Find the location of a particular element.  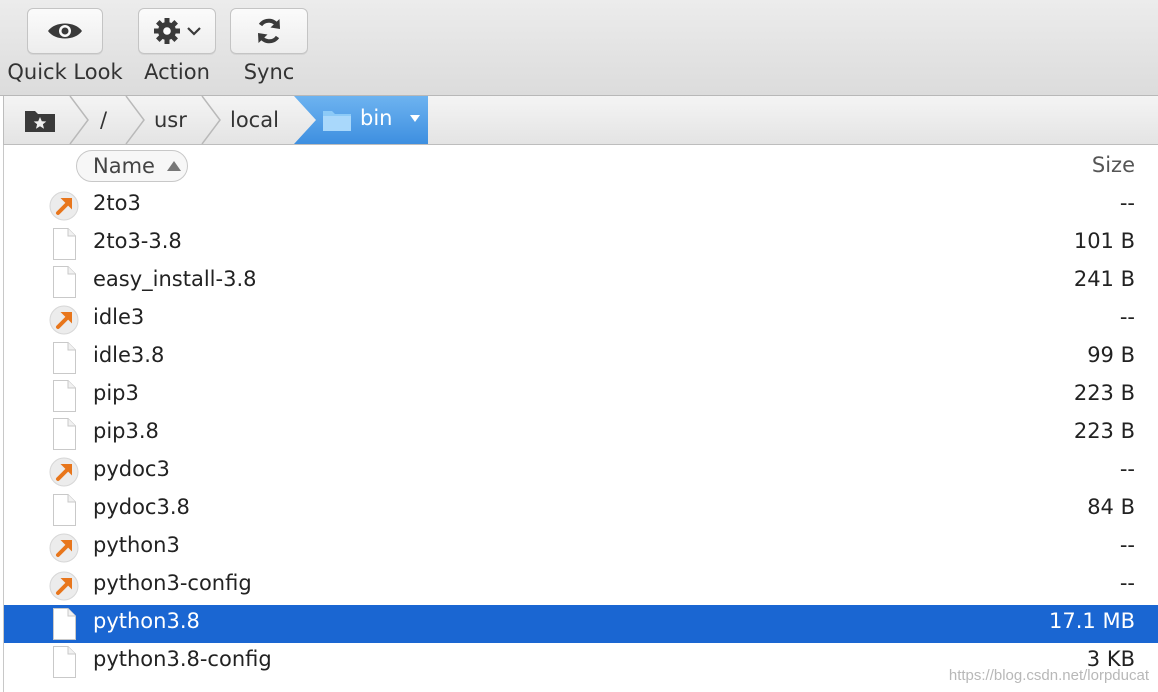

sync-button is located at coordinates (269, 31).